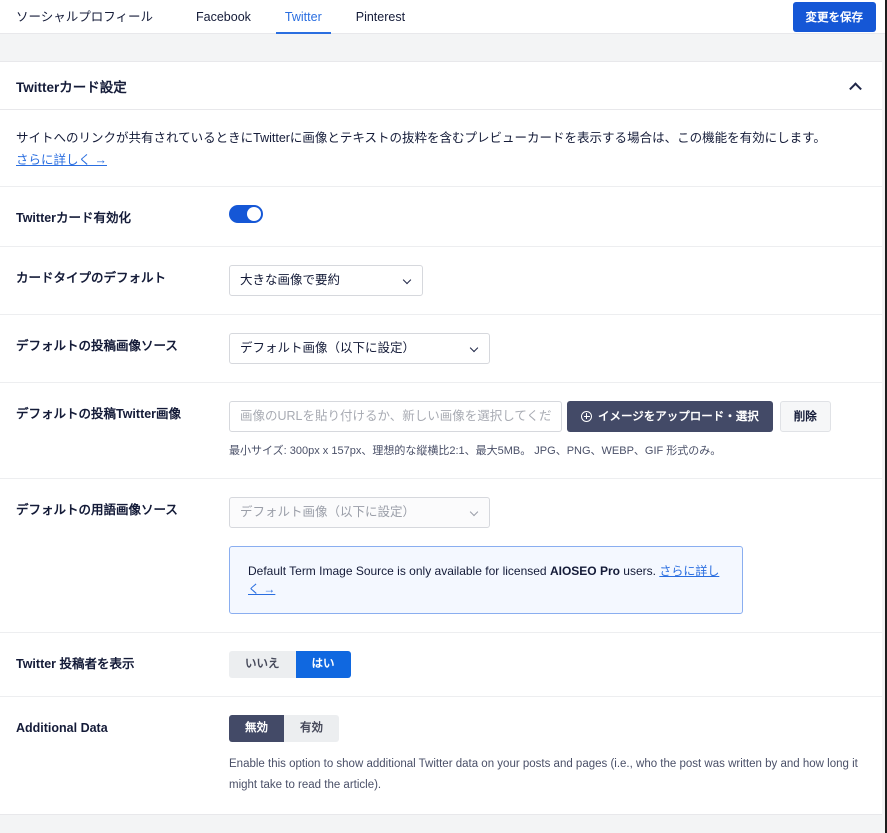 The height and width of the screenshot is (833, 887). What do you see at coordinates (246, 213) in the screenshot?
I see `enable-twitter-card-toggle` at bounding box center [246, 213].